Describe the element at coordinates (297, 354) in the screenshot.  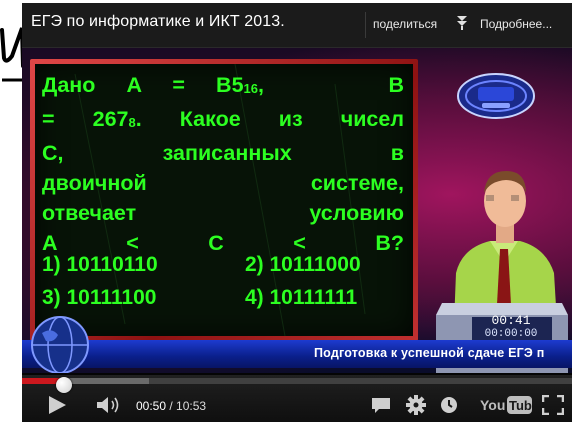
I see `news-ticker: Подготовка к успешной сдаче ЕГЭ п` at that location.